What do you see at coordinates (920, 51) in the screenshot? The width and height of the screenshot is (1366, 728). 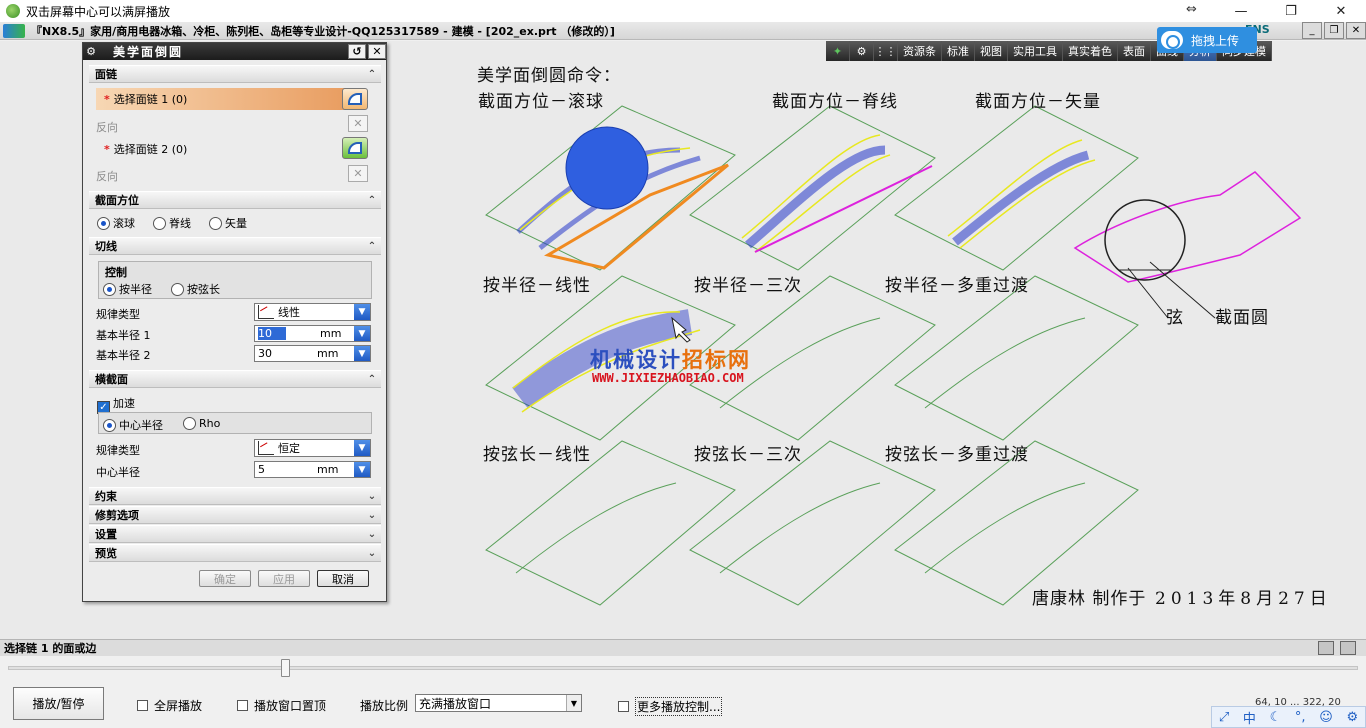 I see `tab-resource-bar: 资源条` at bounding box center [920, 51].